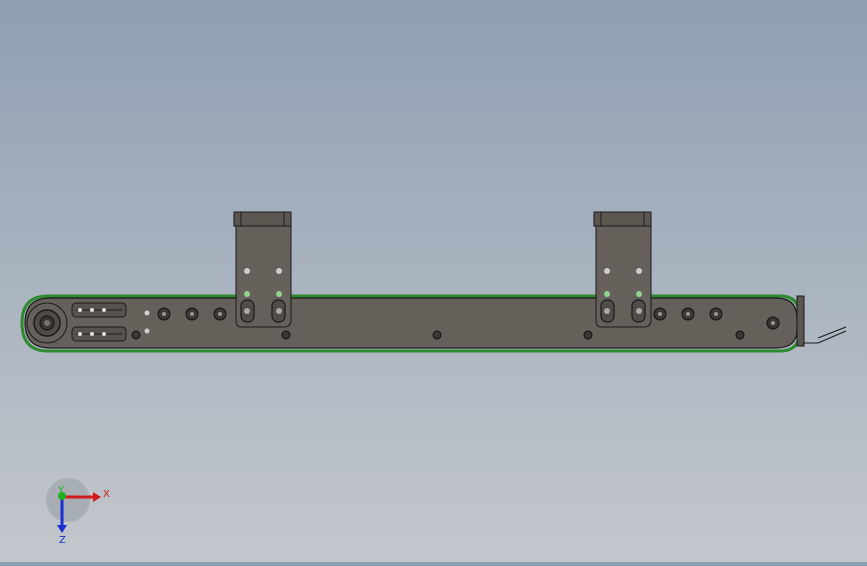  I want to click on z-arrow-icon, so click(62, 529).